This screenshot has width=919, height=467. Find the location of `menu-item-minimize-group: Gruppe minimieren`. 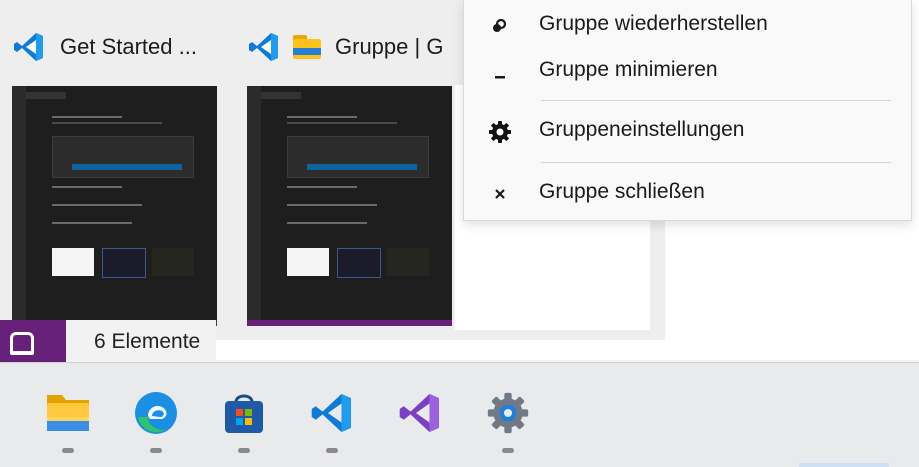

menu-item-minimize-group: Gruppe minimieren is located at coordinates (687, 72).